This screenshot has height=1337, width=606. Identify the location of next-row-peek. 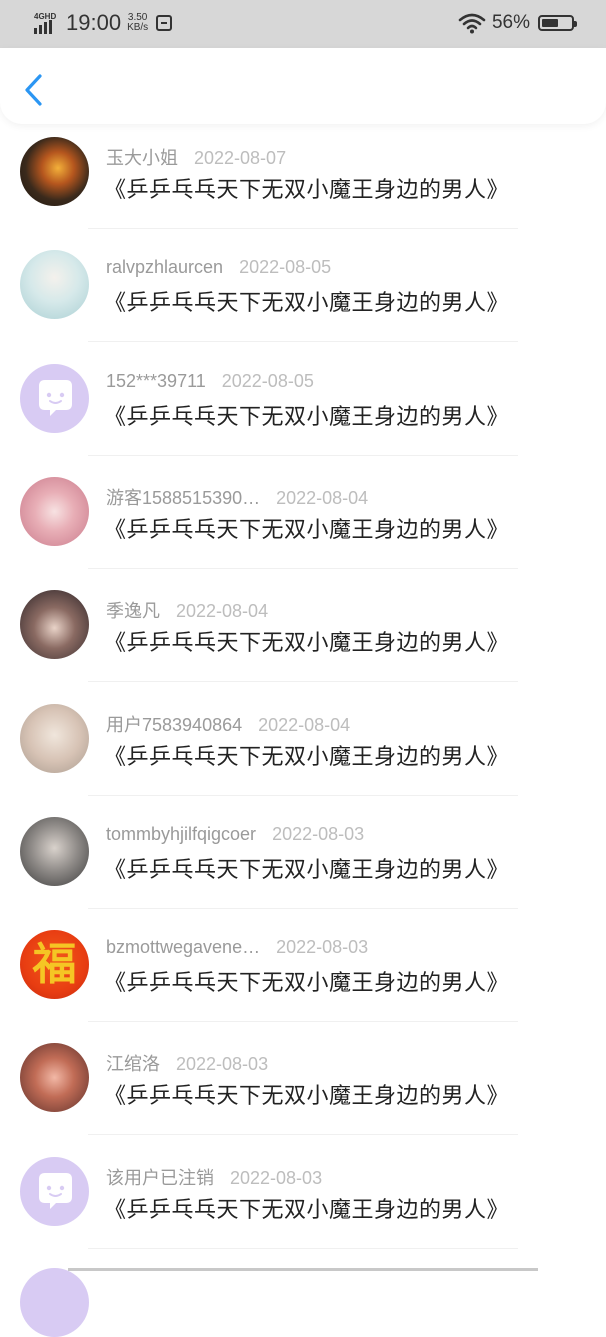
(303, 1302).